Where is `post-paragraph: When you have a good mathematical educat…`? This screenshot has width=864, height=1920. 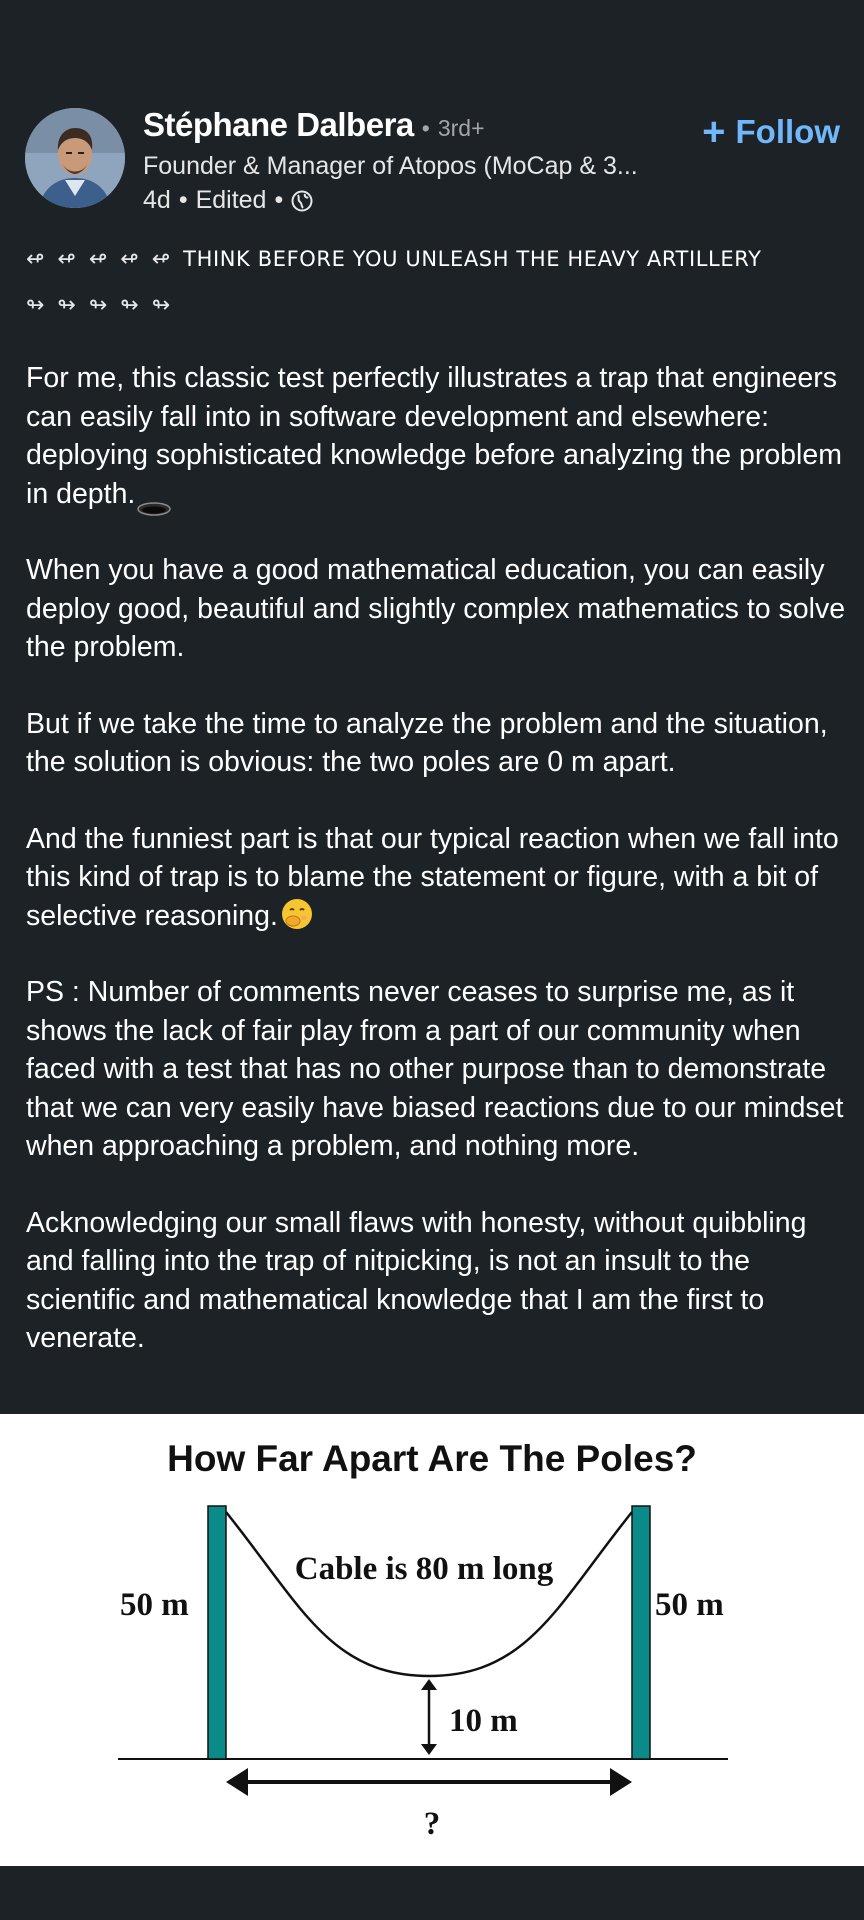 post-paragraph: When you have a good mathematical educat… is located at coordinates (436, 608).